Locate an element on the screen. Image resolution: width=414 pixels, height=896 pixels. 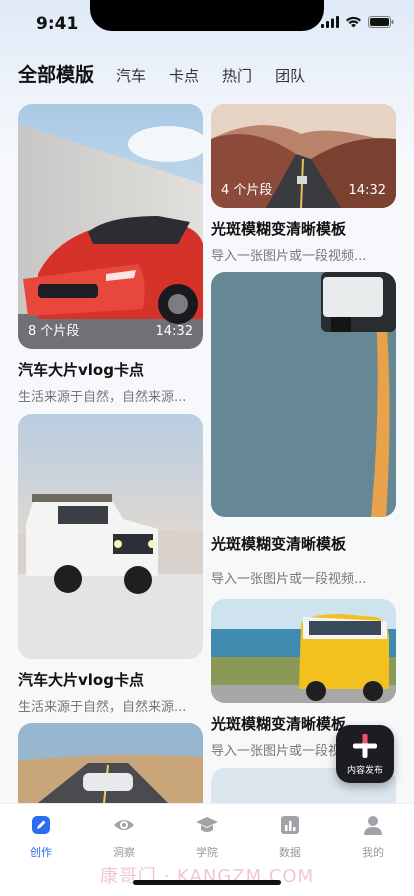
template-card is located at coordinates (110, 763).